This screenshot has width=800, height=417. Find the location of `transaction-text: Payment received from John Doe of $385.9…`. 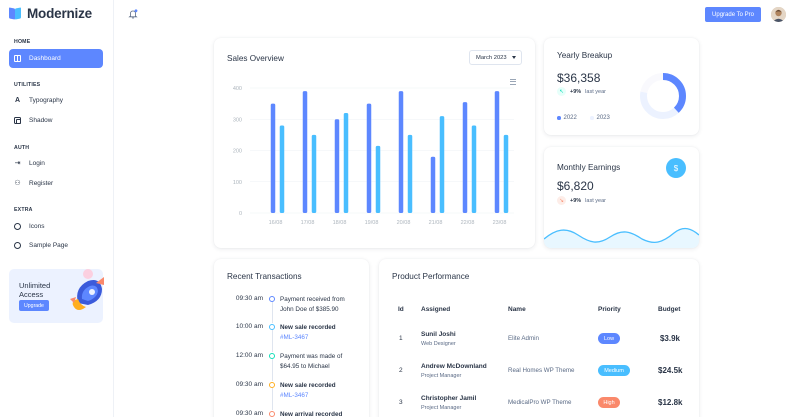

transaction-text: Payment received from John Doe of $385.9… is located at coordinates (320, 304).